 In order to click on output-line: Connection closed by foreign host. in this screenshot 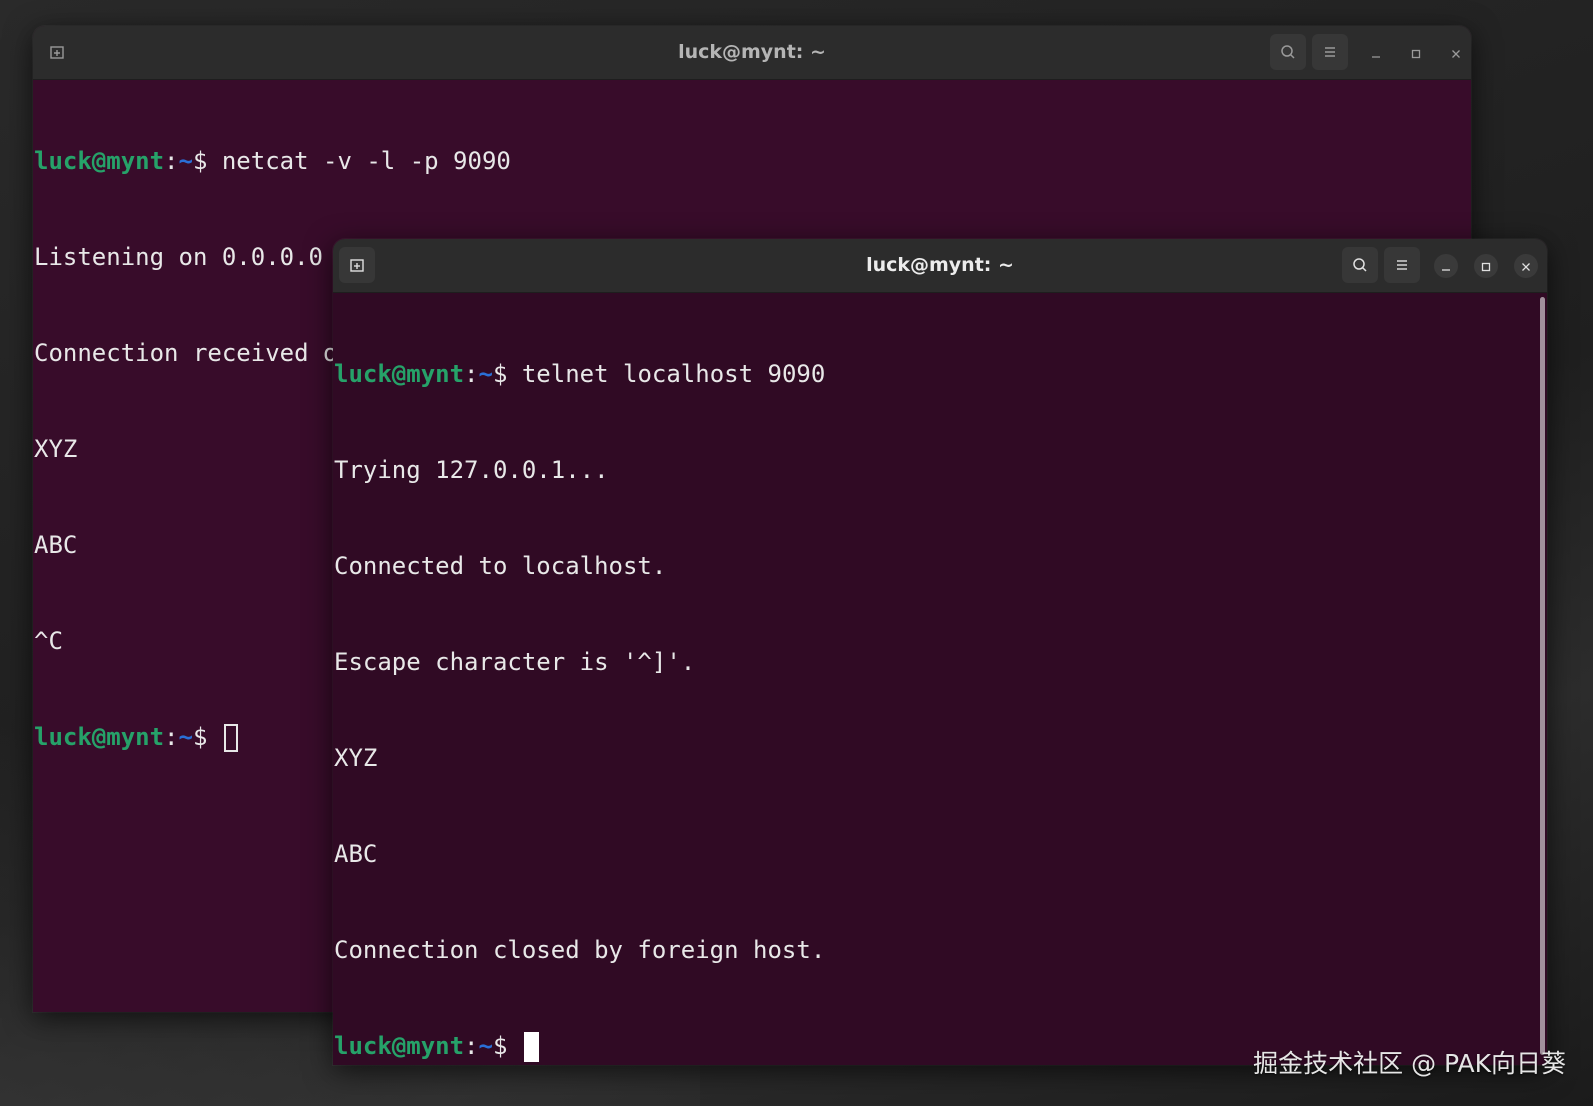, I will do `click(580, 950)`.